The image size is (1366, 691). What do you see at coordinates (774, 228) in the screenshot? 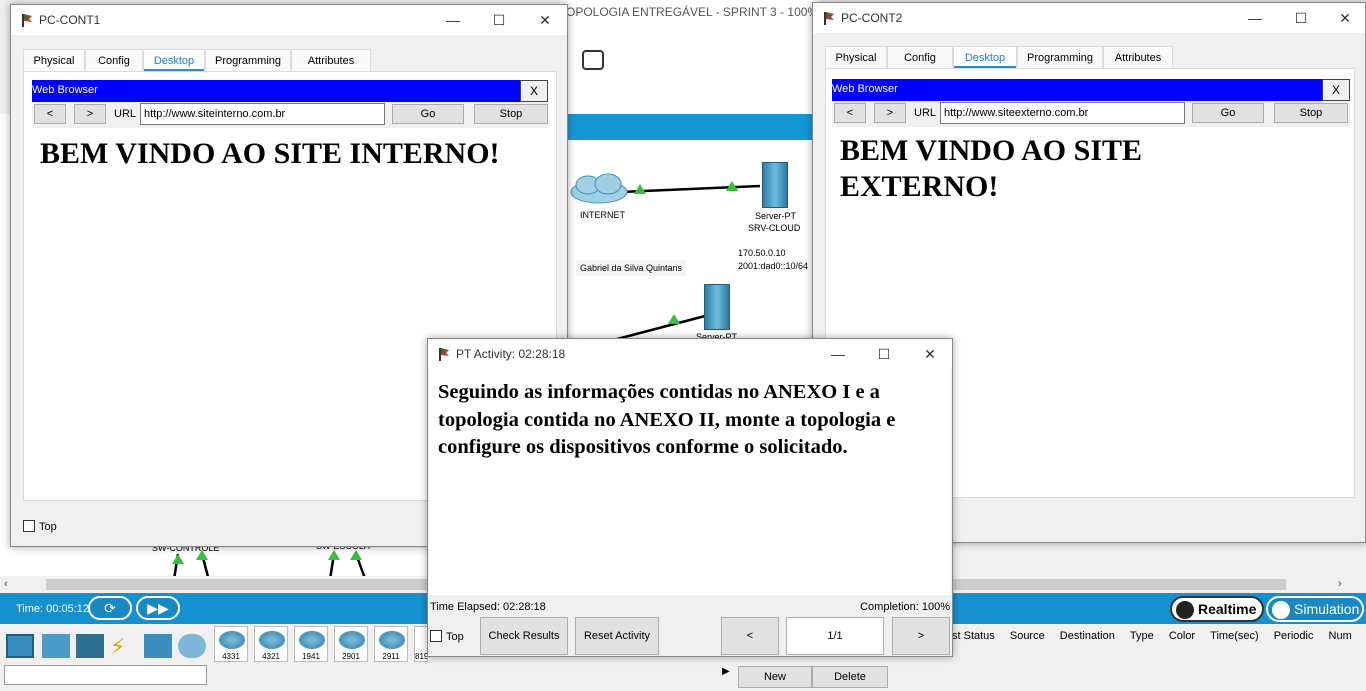
I see `server1-name: SRV-CLOUD` at bounding box center [774, 228].